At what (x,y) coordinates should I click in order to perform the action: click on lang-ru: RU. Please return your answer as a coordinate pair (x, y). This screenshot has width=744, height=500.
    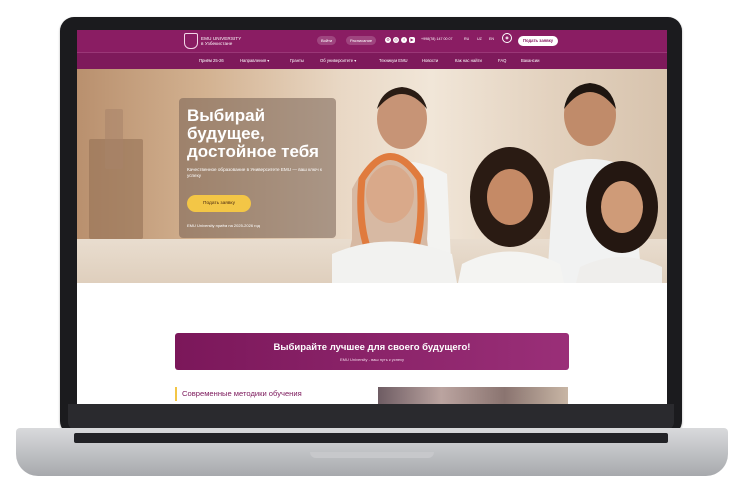
    Looking at the image, I should click on (466, 39).